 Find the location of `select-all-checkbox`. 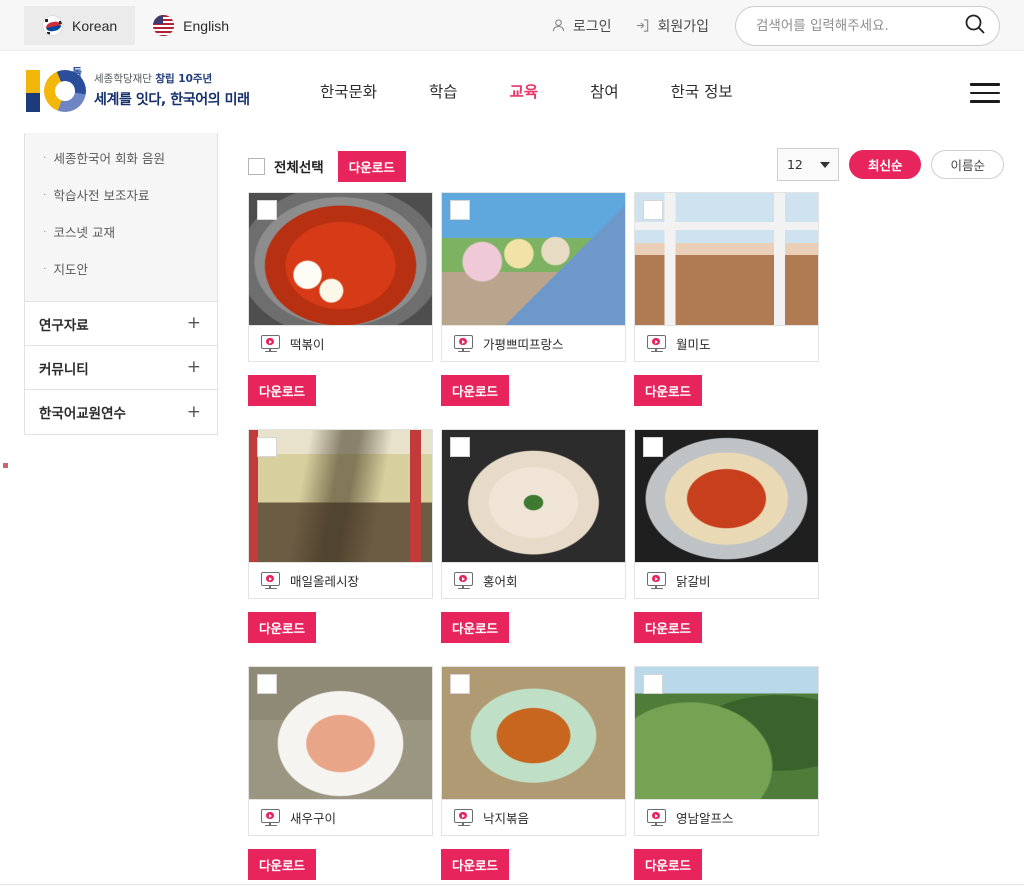

select-all-checkbox is located at coordinates (256, 166).